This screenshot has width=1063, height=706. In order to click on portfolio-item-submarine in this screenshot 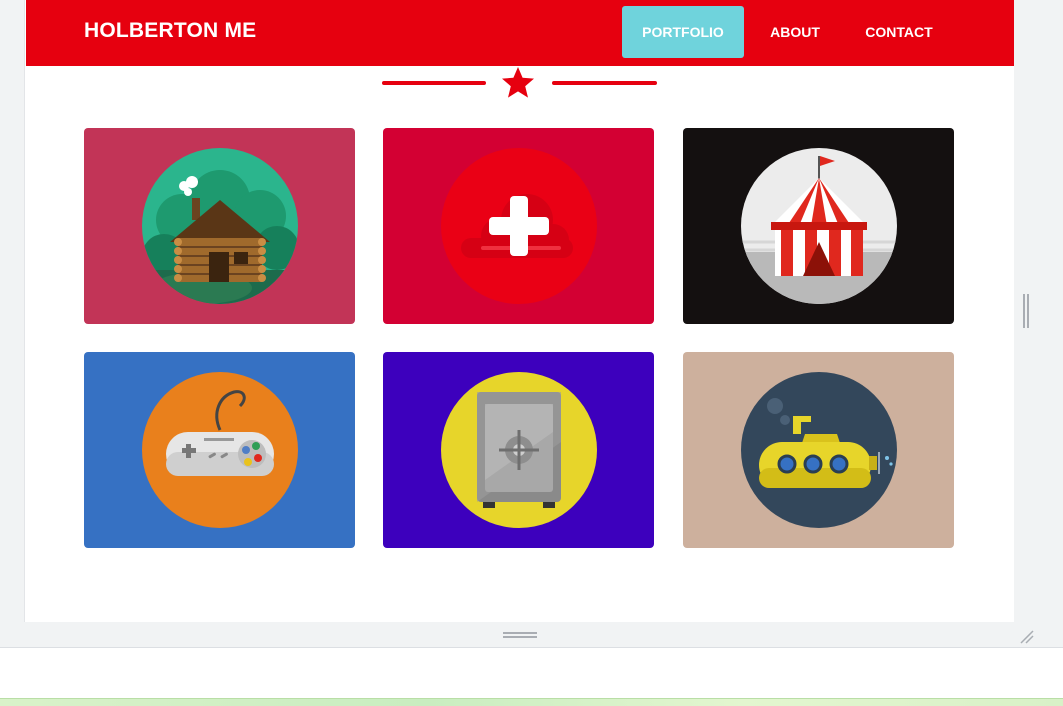, I will do `click(818, 450)`.